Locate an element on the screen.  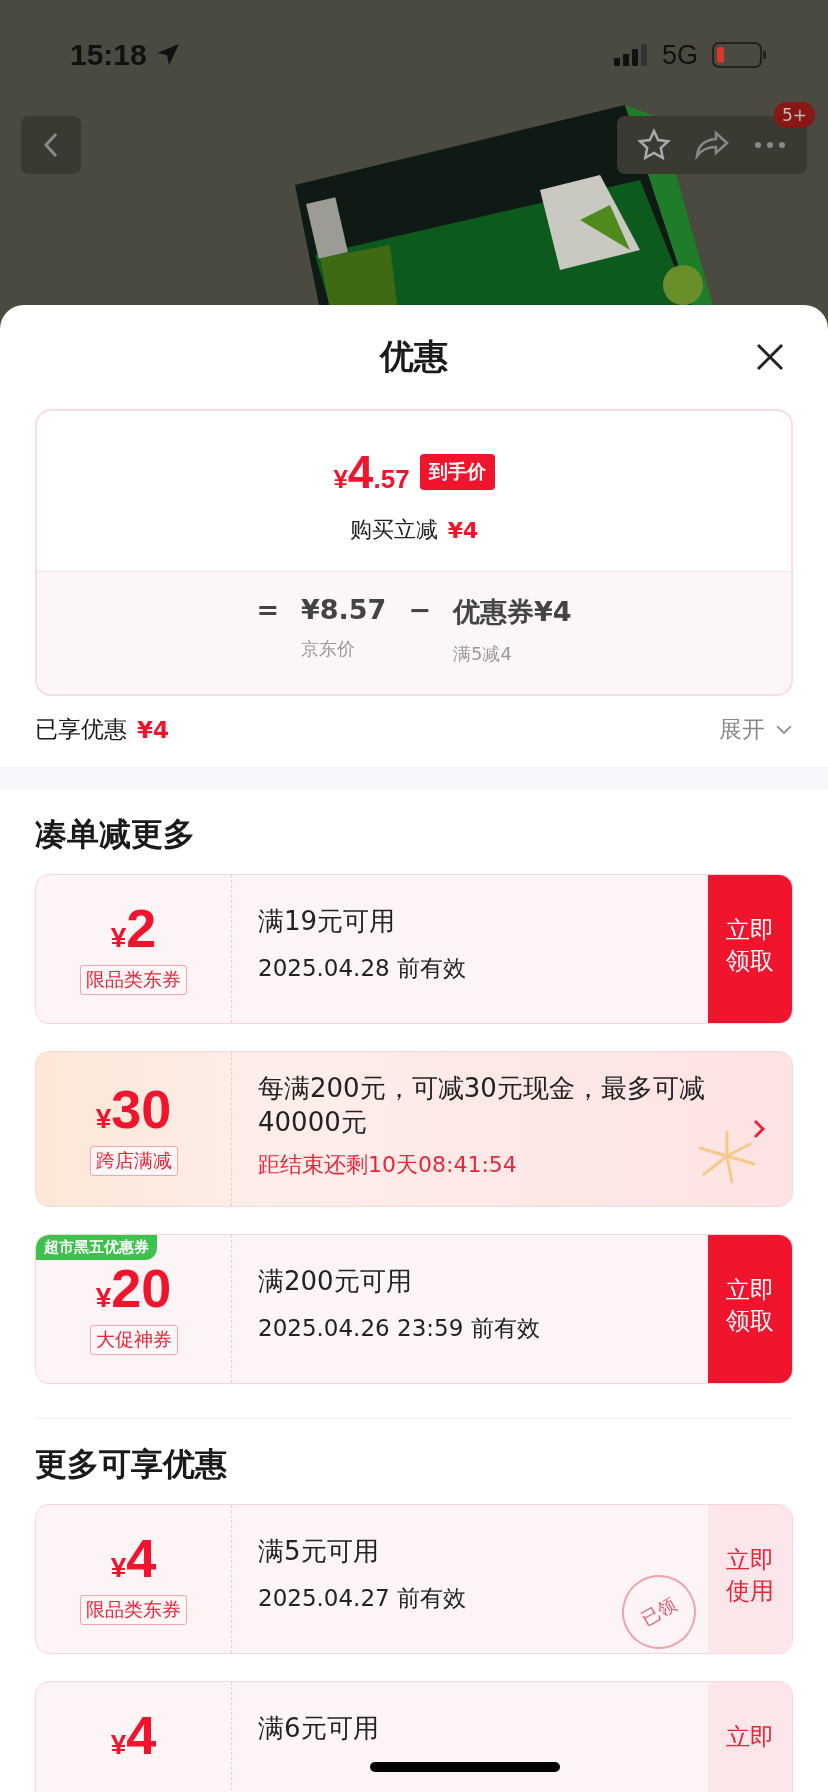
chevron-down-icon is located at coordinates (784, 729).